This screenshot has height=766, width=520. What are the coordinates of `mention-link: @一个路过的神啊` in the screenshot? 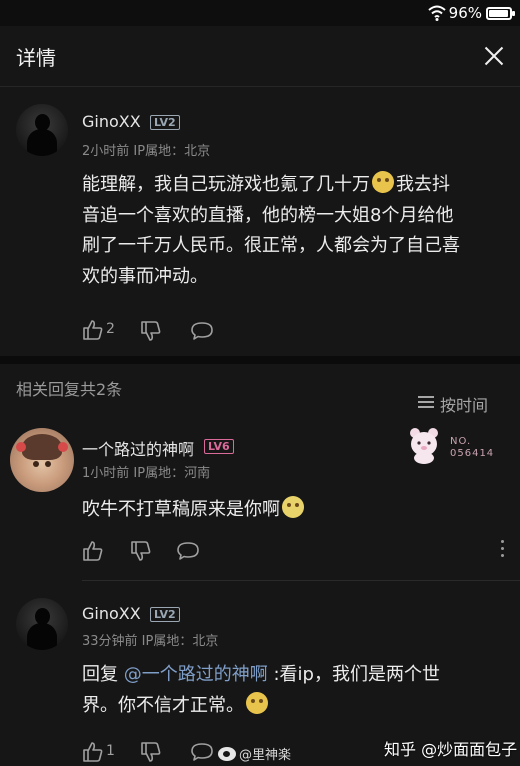 It's located at (196, 674).